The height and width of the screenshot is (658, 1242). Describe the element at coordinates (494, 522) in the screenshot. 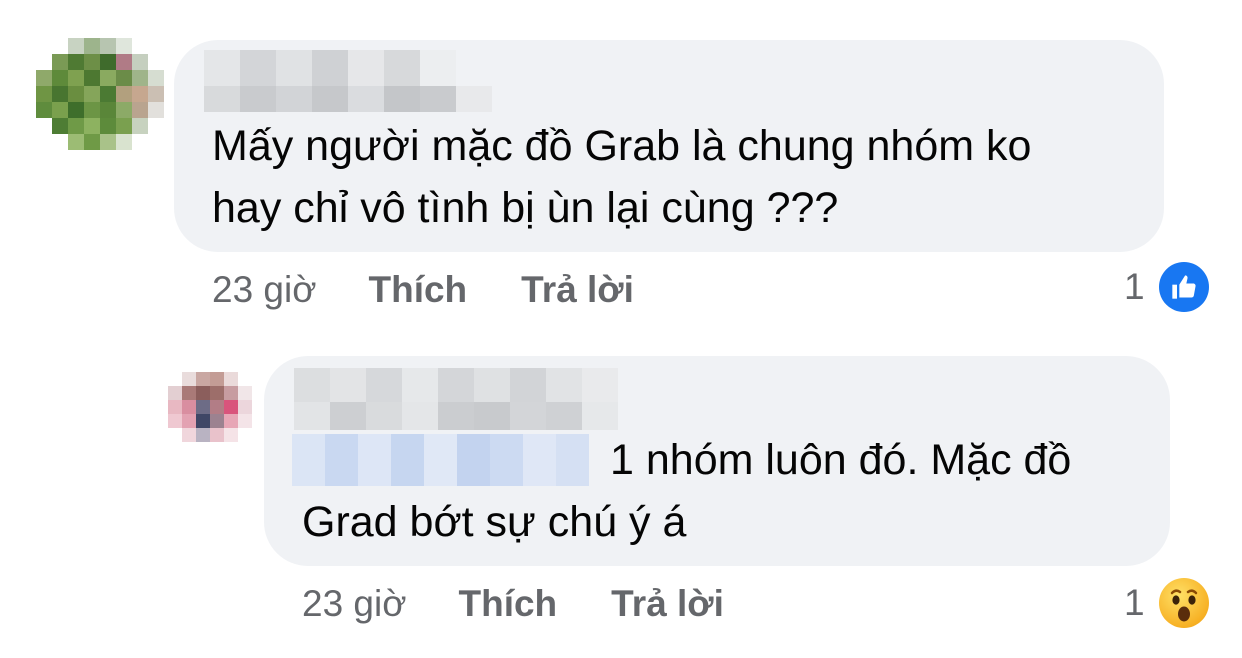

I see `comment-text-line-2: Grad bớt sự chú ý á` at that location.